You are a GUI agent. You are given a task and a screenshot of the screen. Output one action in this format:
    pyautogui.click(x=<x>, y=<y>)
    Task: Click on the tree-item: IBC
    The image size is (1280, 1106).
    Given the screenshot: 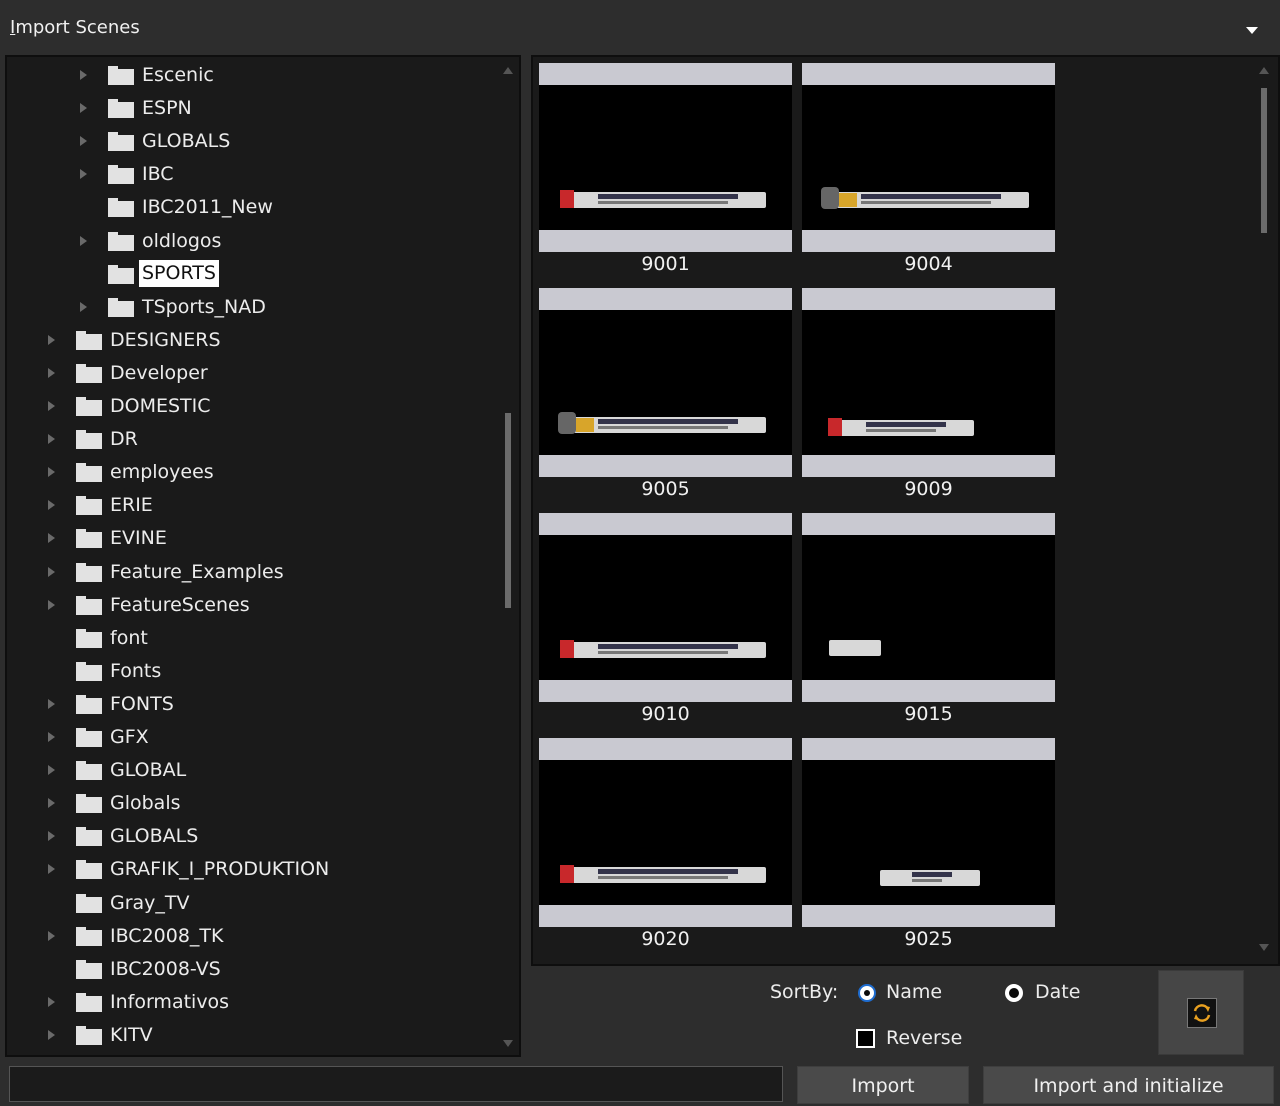 What is the action you would take?
    pyautogui.click(x=247, y=174)
    